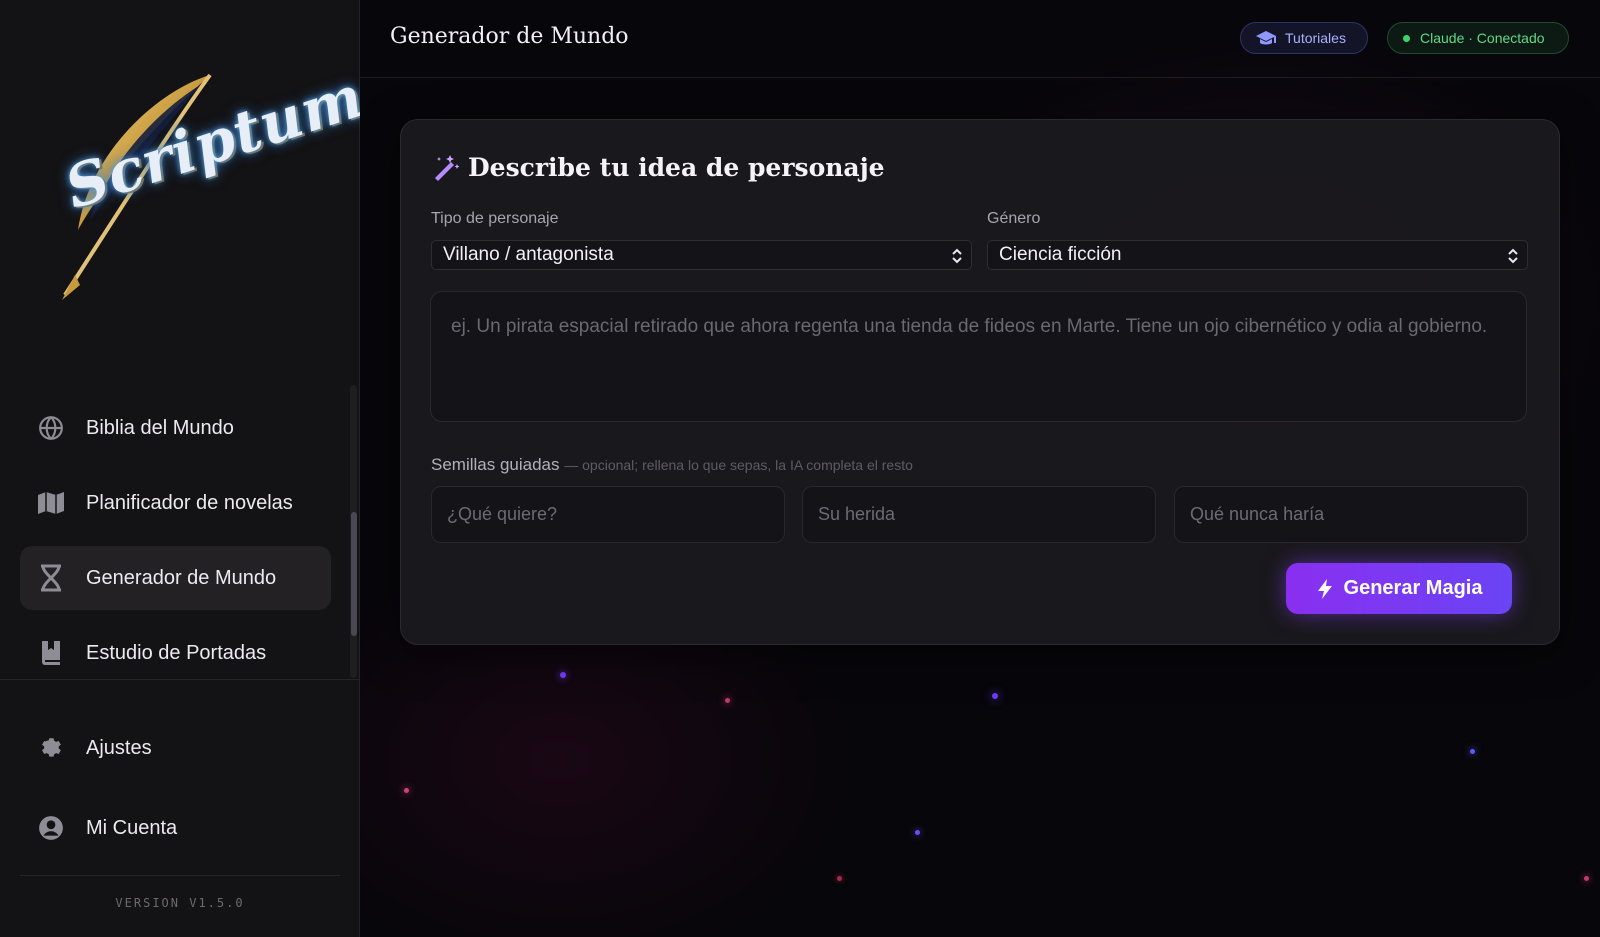 This screenshot has height=937, width=1600. I want to click on character-type-select: Villano / antagonista, so click(701, 255).